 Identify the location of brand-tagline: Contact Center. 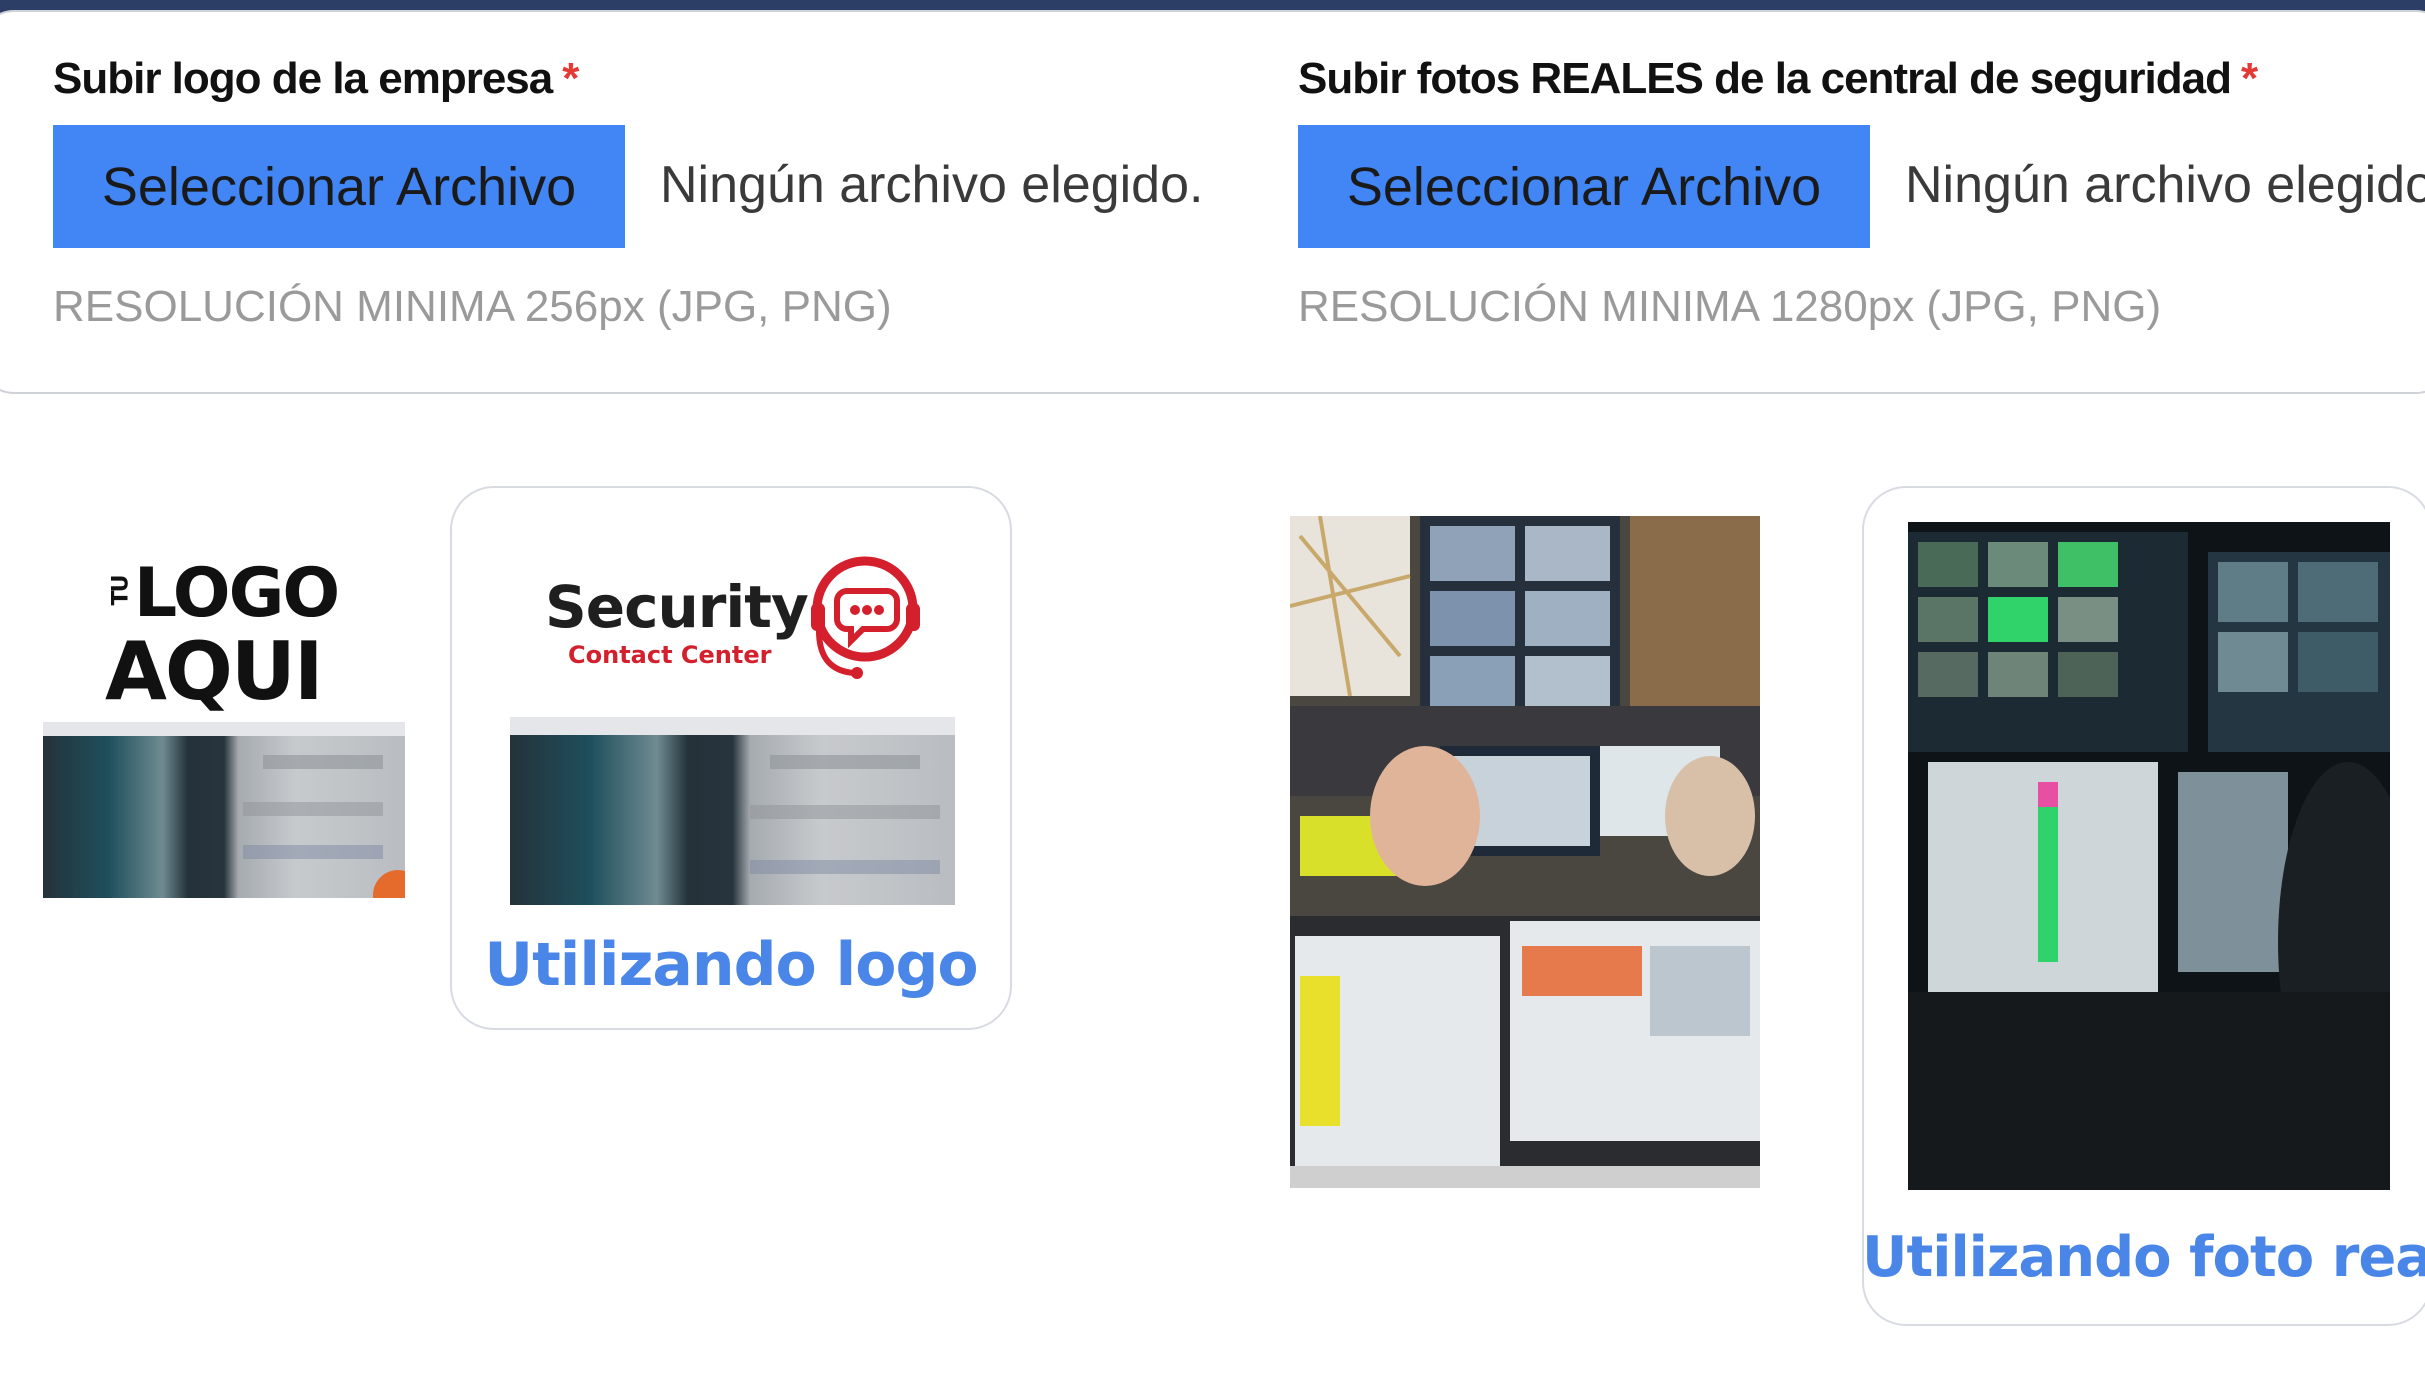
(670, 655).